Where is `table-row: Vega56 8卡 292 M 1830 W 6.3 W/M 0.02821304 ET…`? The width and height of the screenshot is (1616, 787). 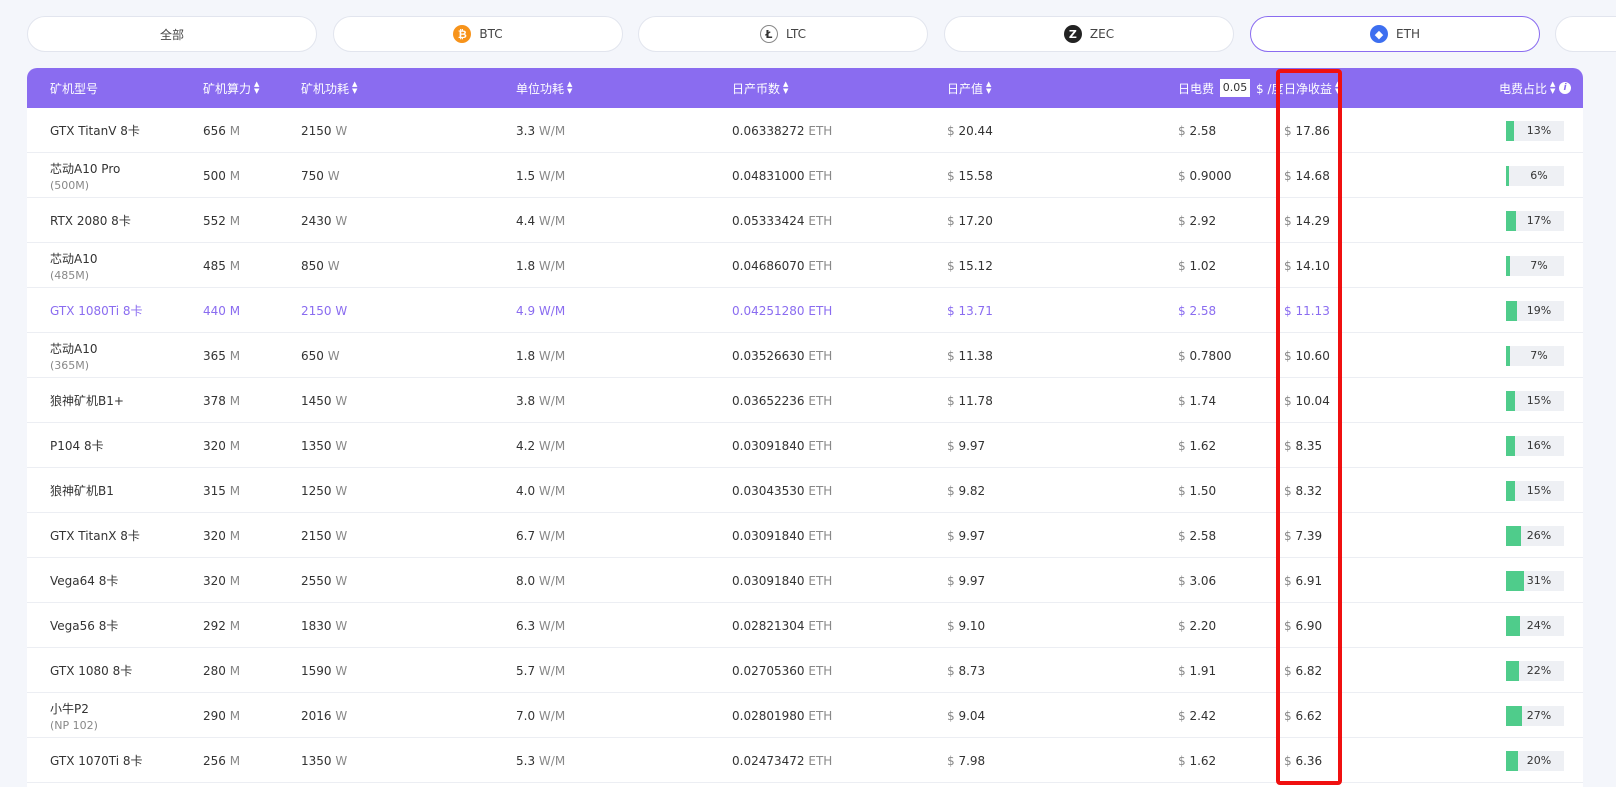
table-row: Vega56 8卡 292 M 1830 W 6.3 W/M 0.02821304 ET… is located at coordinates (805, 625).